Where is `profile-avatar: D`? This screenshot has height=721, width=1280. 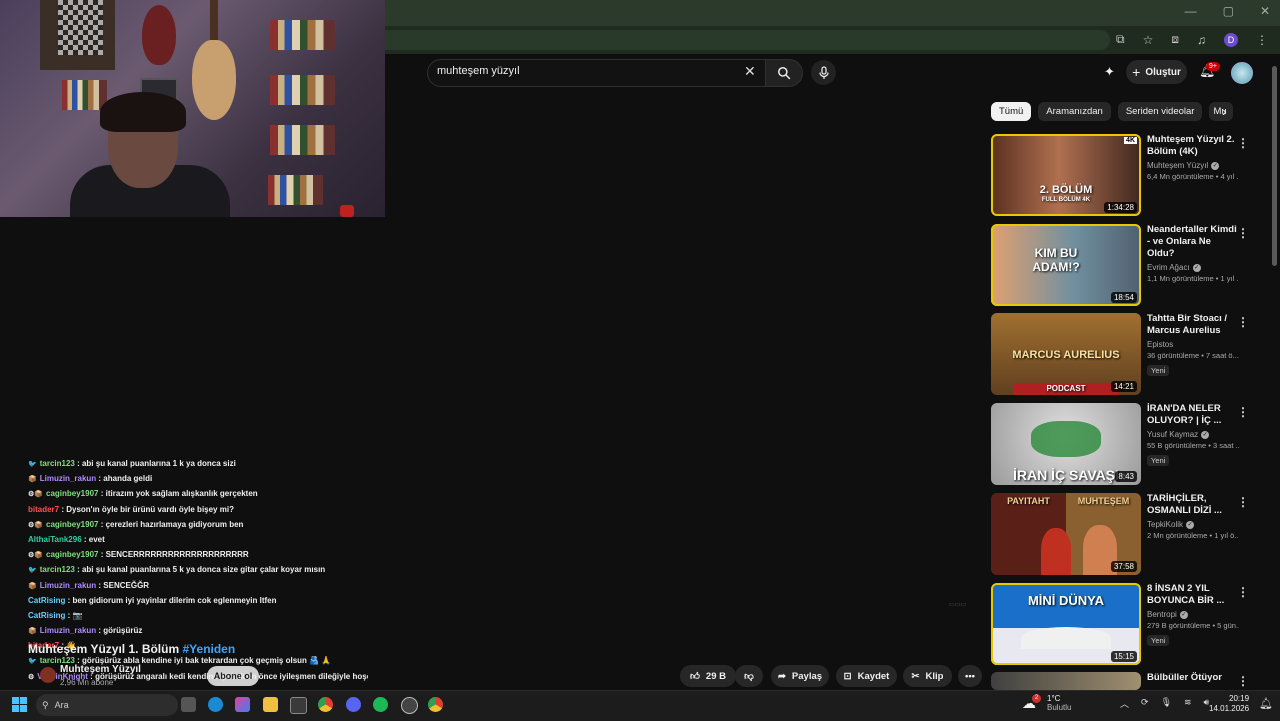
profile-avatar: D is located at coordinates (1231, 39).